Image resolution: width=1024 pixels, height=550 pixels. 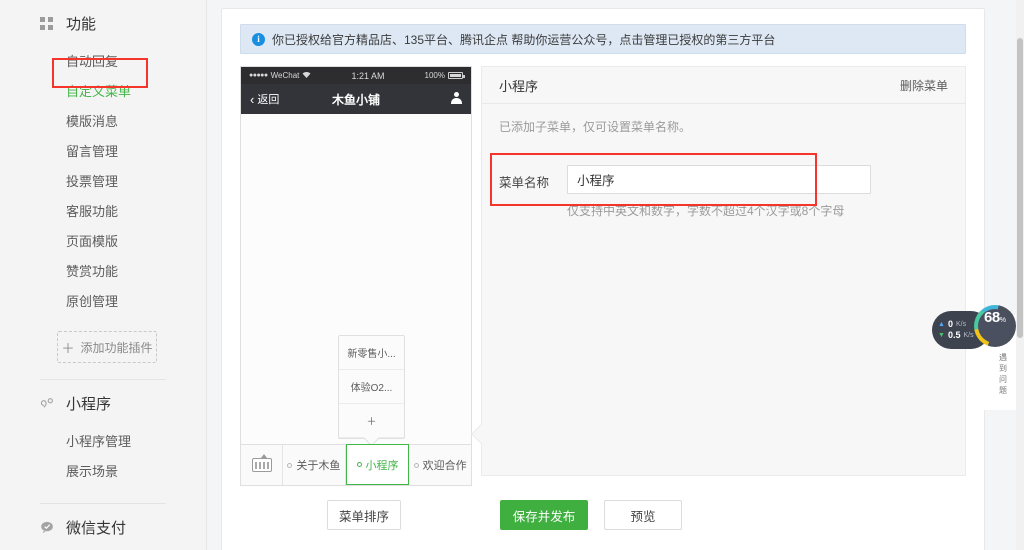 I want to click on config-title: 小程序, so click(x=519, y=86).